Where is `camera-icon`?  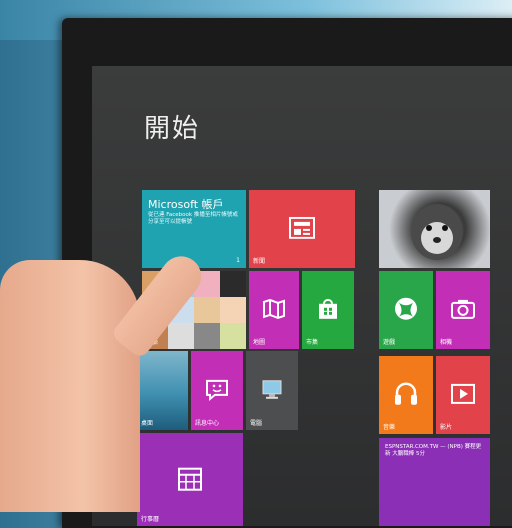 camera-icon is located at coordinates (463, 309).